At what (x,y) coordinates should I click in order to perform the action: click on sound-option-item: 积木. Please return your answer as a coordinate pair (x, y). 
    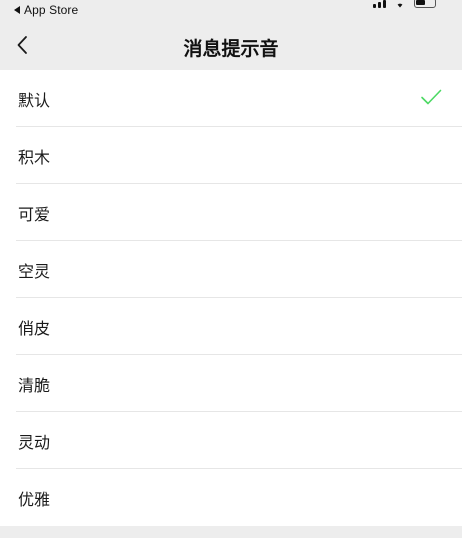
    Looking at the image, I should click on (231, 155).